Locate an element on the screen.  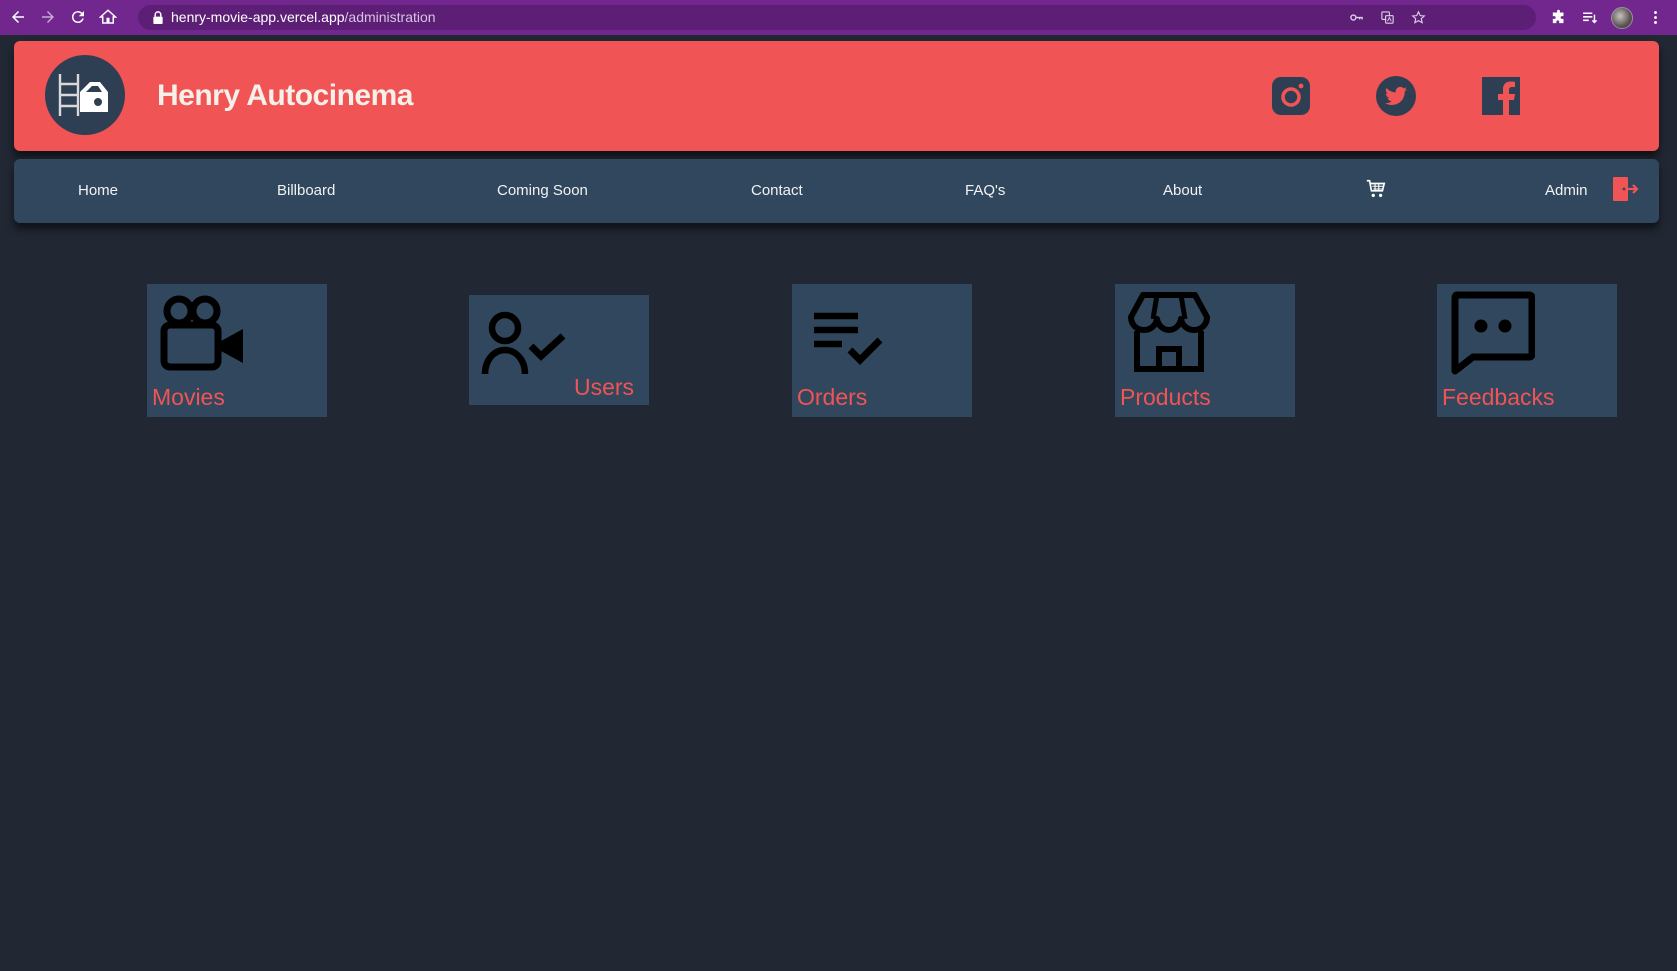
instagram-icon is located at coordinates (1291, 96).